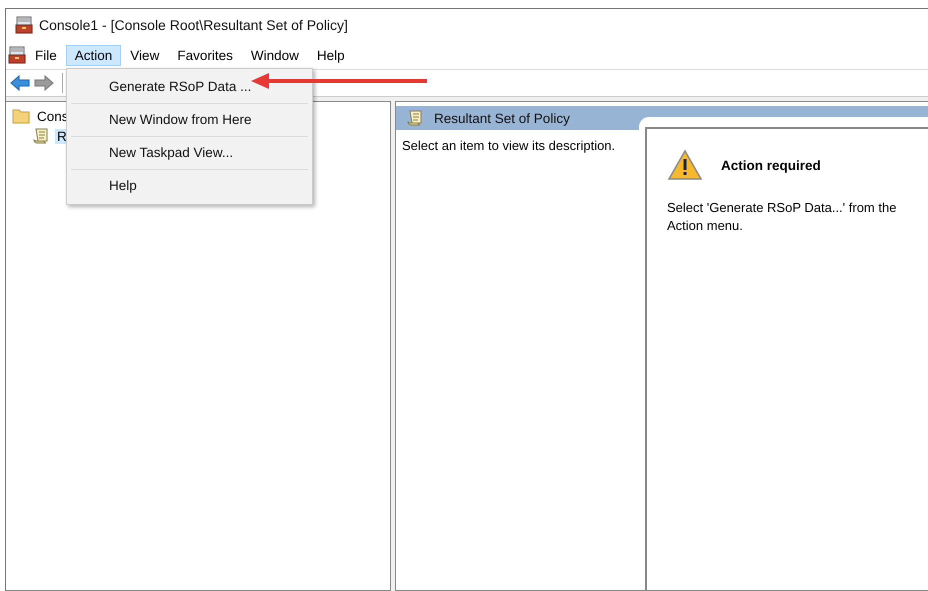 This screenshot has height=591, width=928. Describe the element at coordinates (189, 119) in the screenshot. I see `menu-item: New Window from Here` at that location.